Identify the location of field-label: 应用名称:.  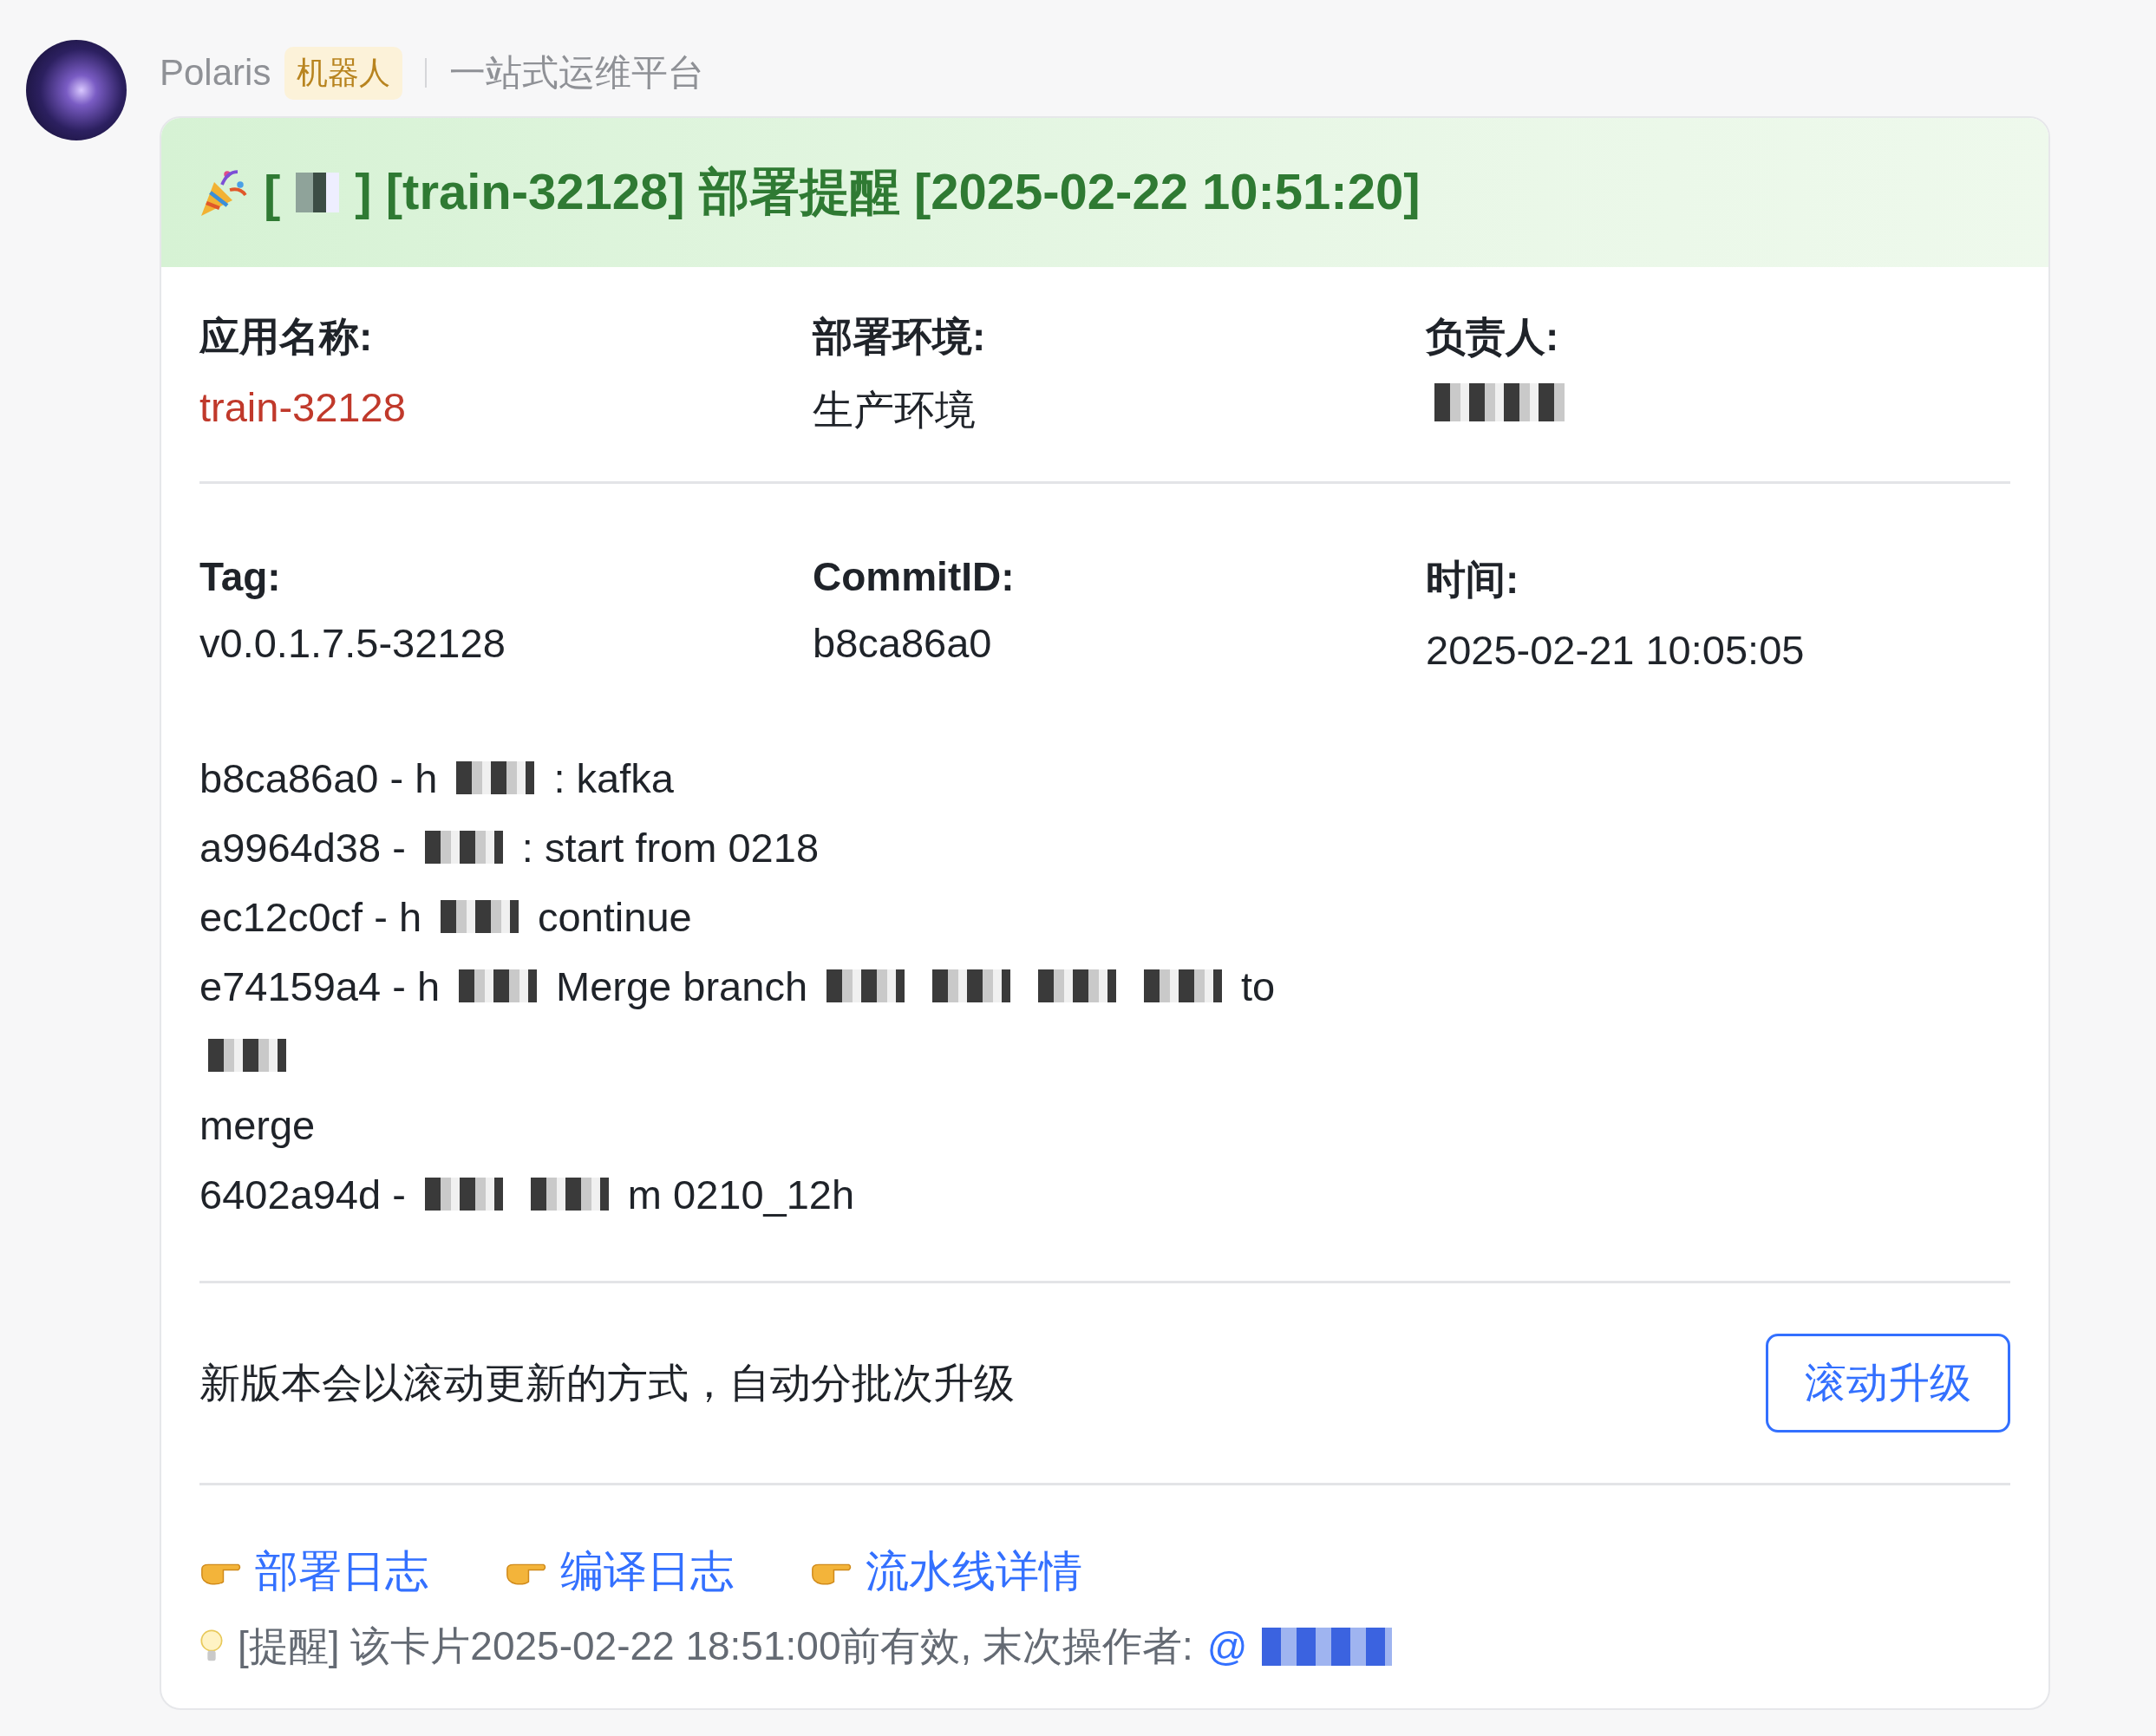
(286, 337).